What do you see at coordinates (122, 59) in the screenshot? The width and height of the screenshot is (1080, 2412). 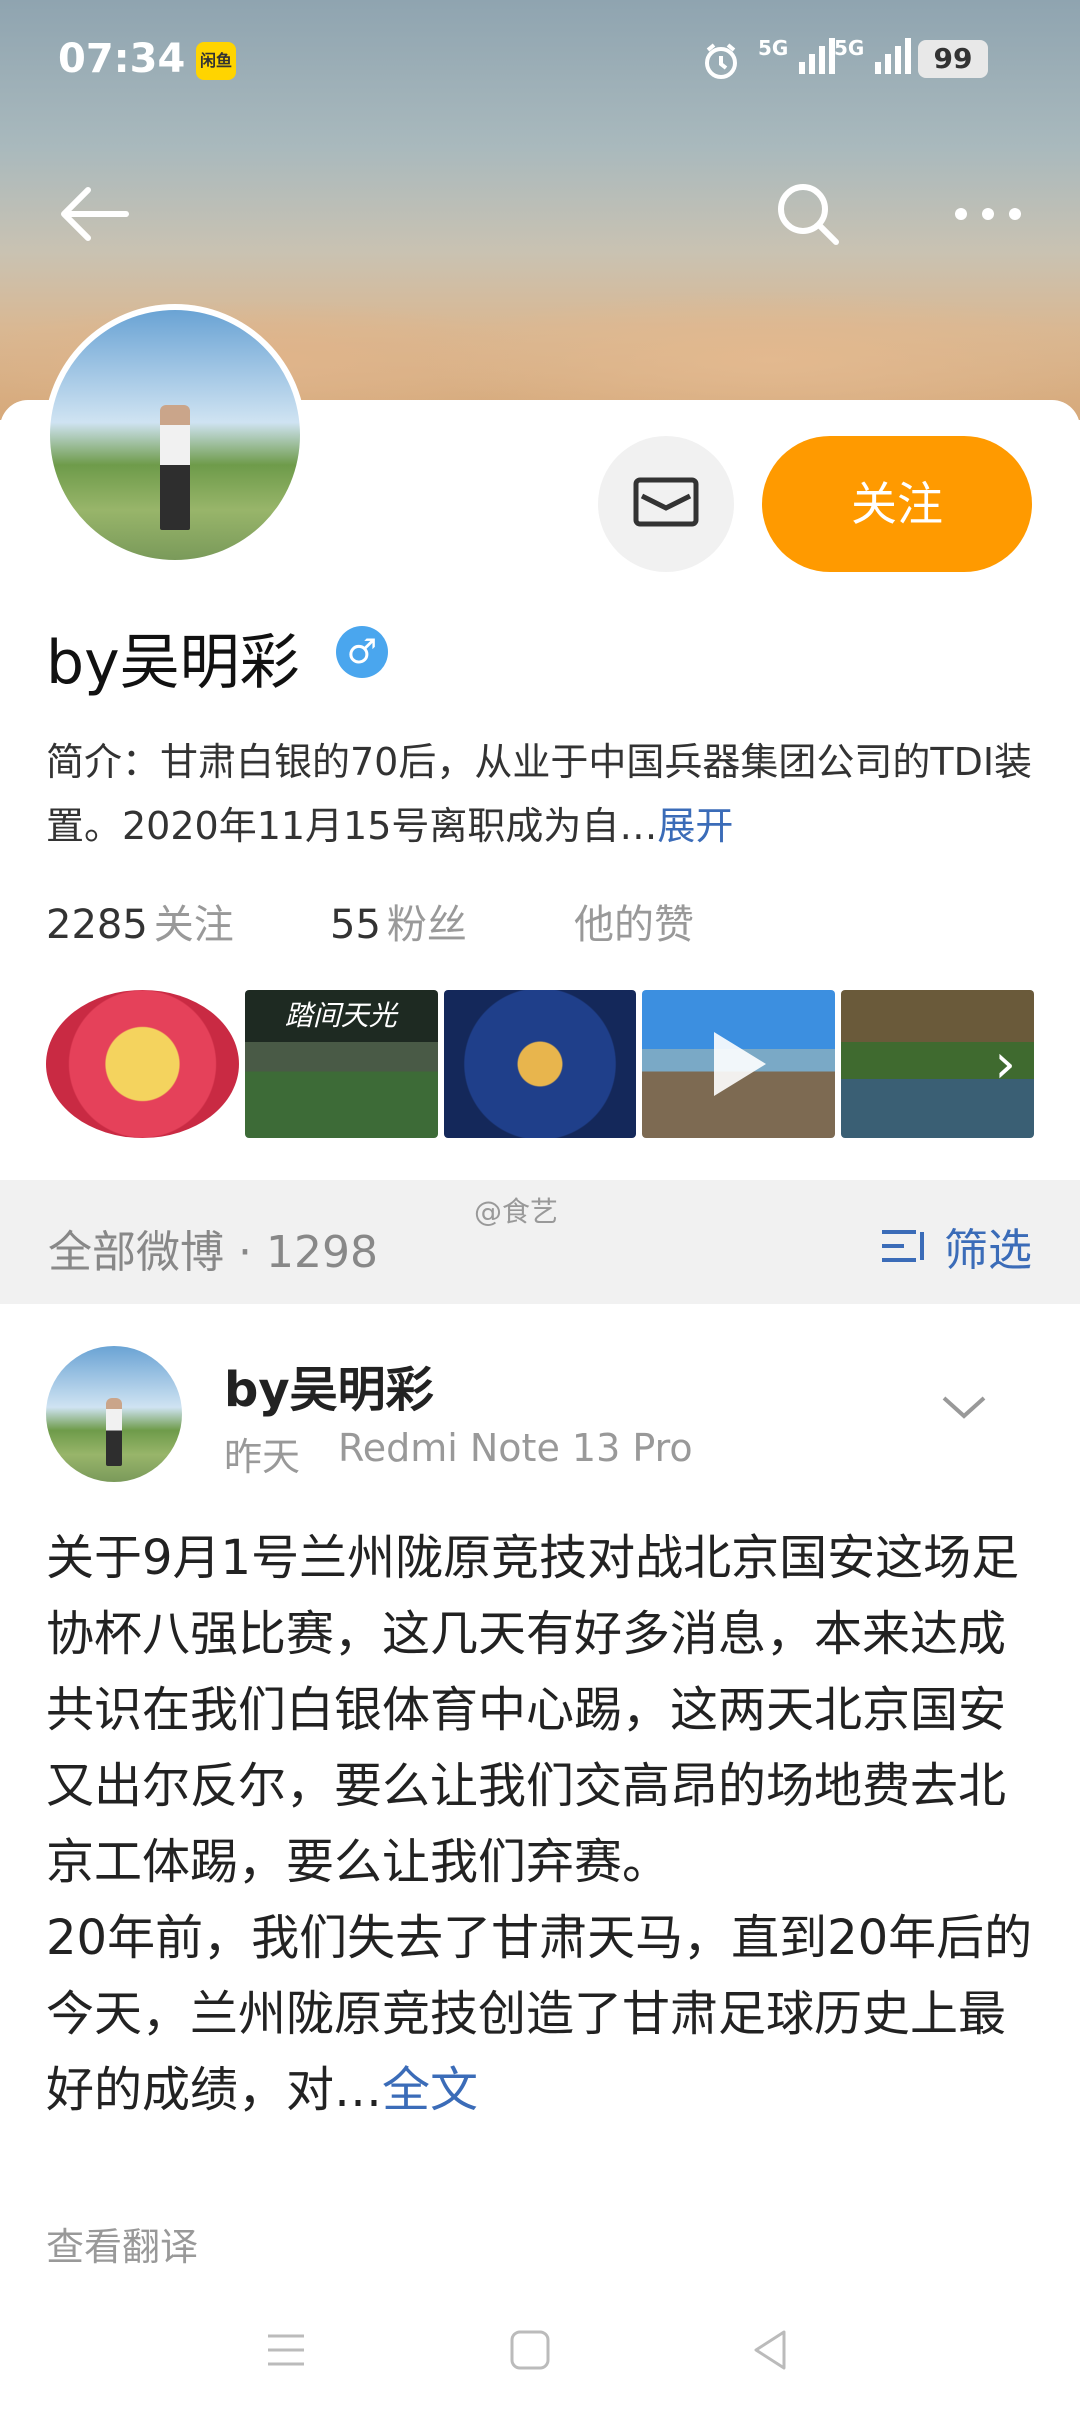 I see `status-time: 07:34` at bounding box center [122, 59].